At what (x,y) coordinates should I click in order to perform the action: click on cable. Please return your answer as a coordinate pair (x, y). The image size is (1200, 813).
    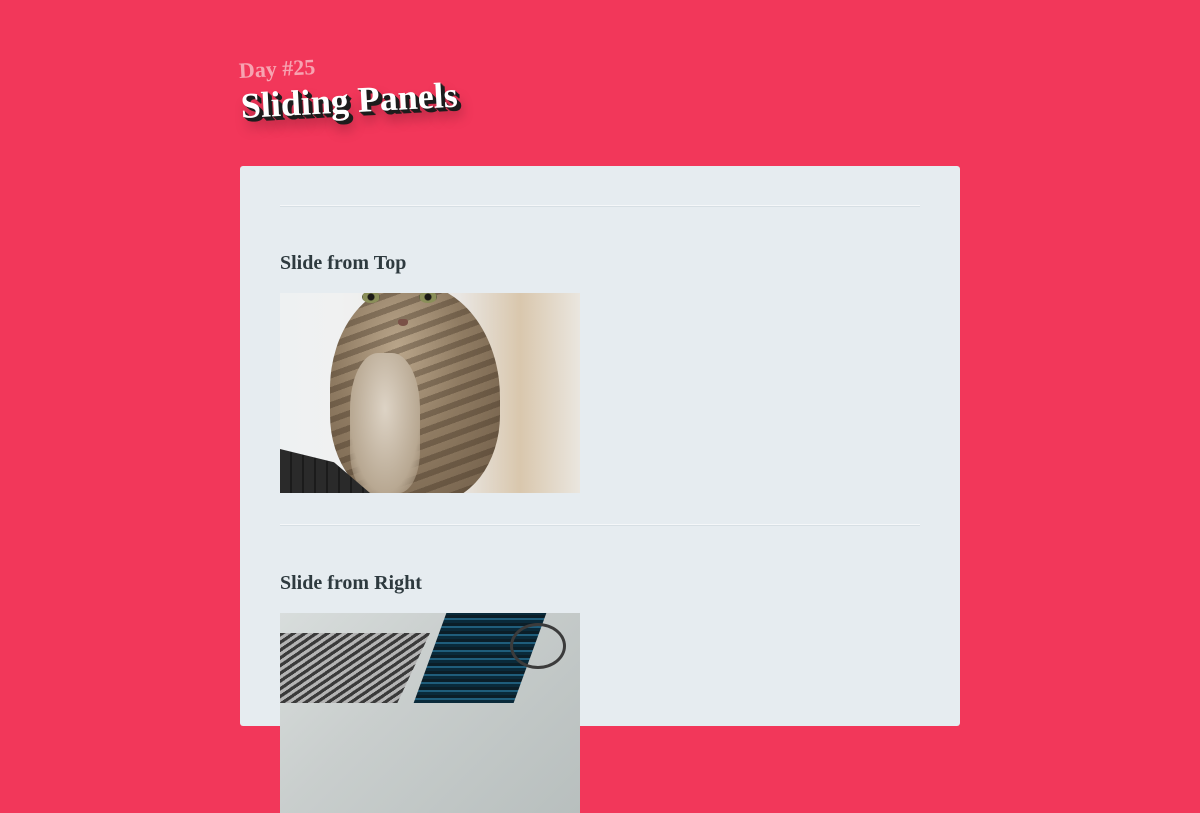
    Looking at the image, I should click on (538, 646).